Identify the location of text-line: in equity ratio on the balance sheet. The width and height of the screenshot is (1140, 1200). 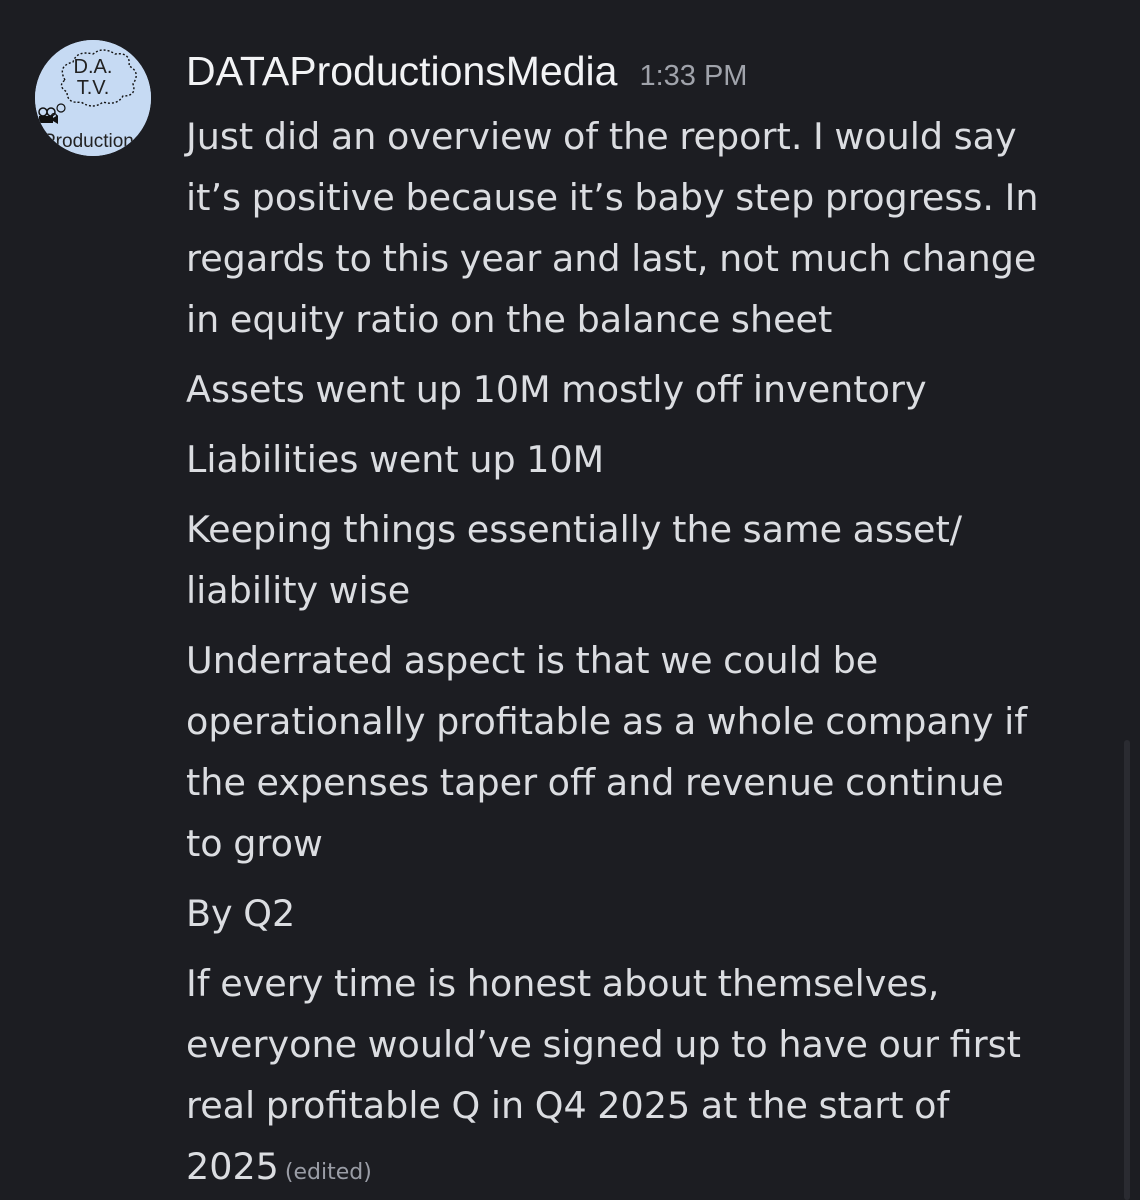
(509, 319).